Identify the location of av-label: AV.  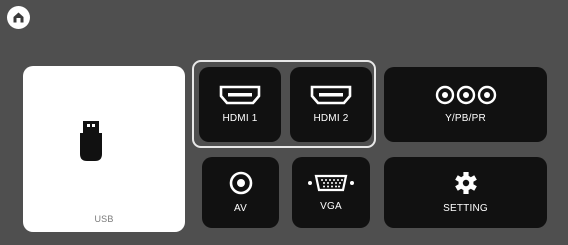
(240, 208).